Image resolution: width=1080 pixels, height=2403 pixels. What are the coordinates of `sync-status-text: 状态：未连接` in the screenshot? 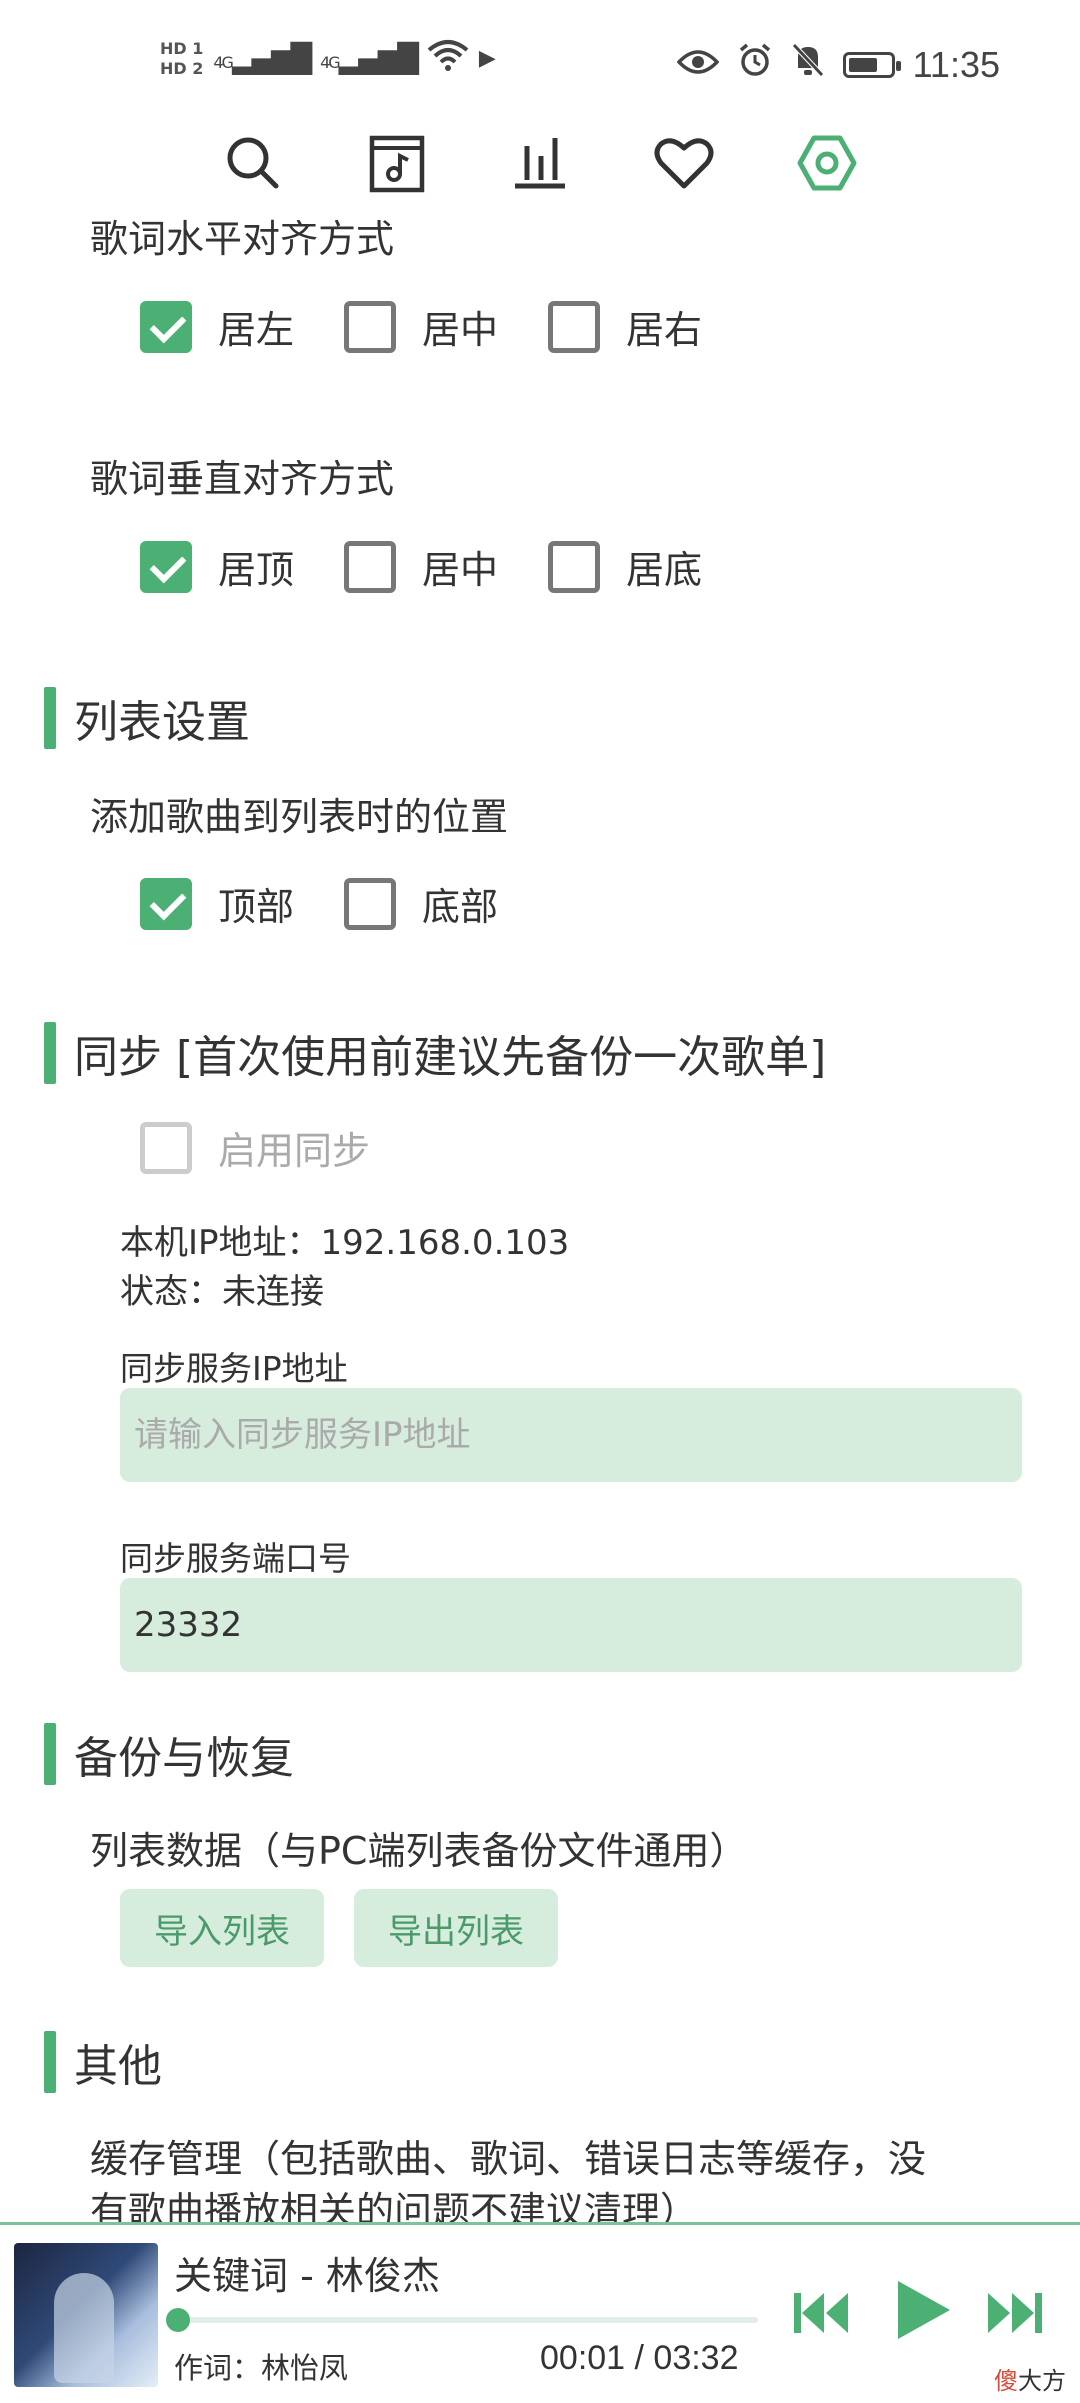 It's located at (222, 1292).